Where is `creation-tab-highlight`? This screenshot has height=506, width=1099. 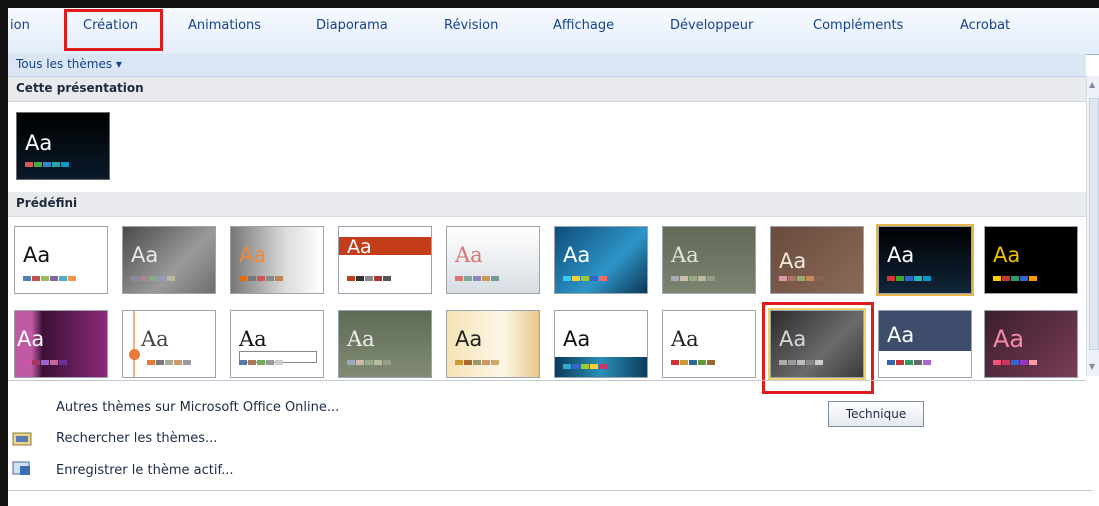 creation-tab-highlight is located at coordinates (113, 30).